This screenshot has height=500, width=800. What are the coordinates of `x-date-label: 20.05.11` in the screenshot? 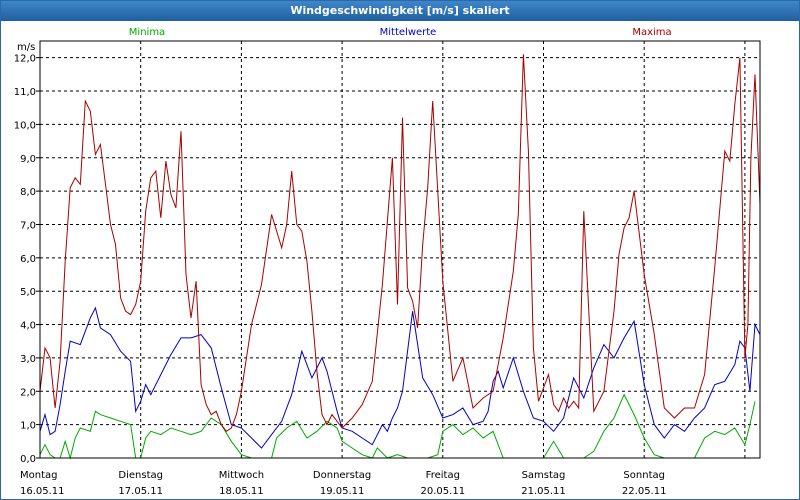 It's located at (443, 491).